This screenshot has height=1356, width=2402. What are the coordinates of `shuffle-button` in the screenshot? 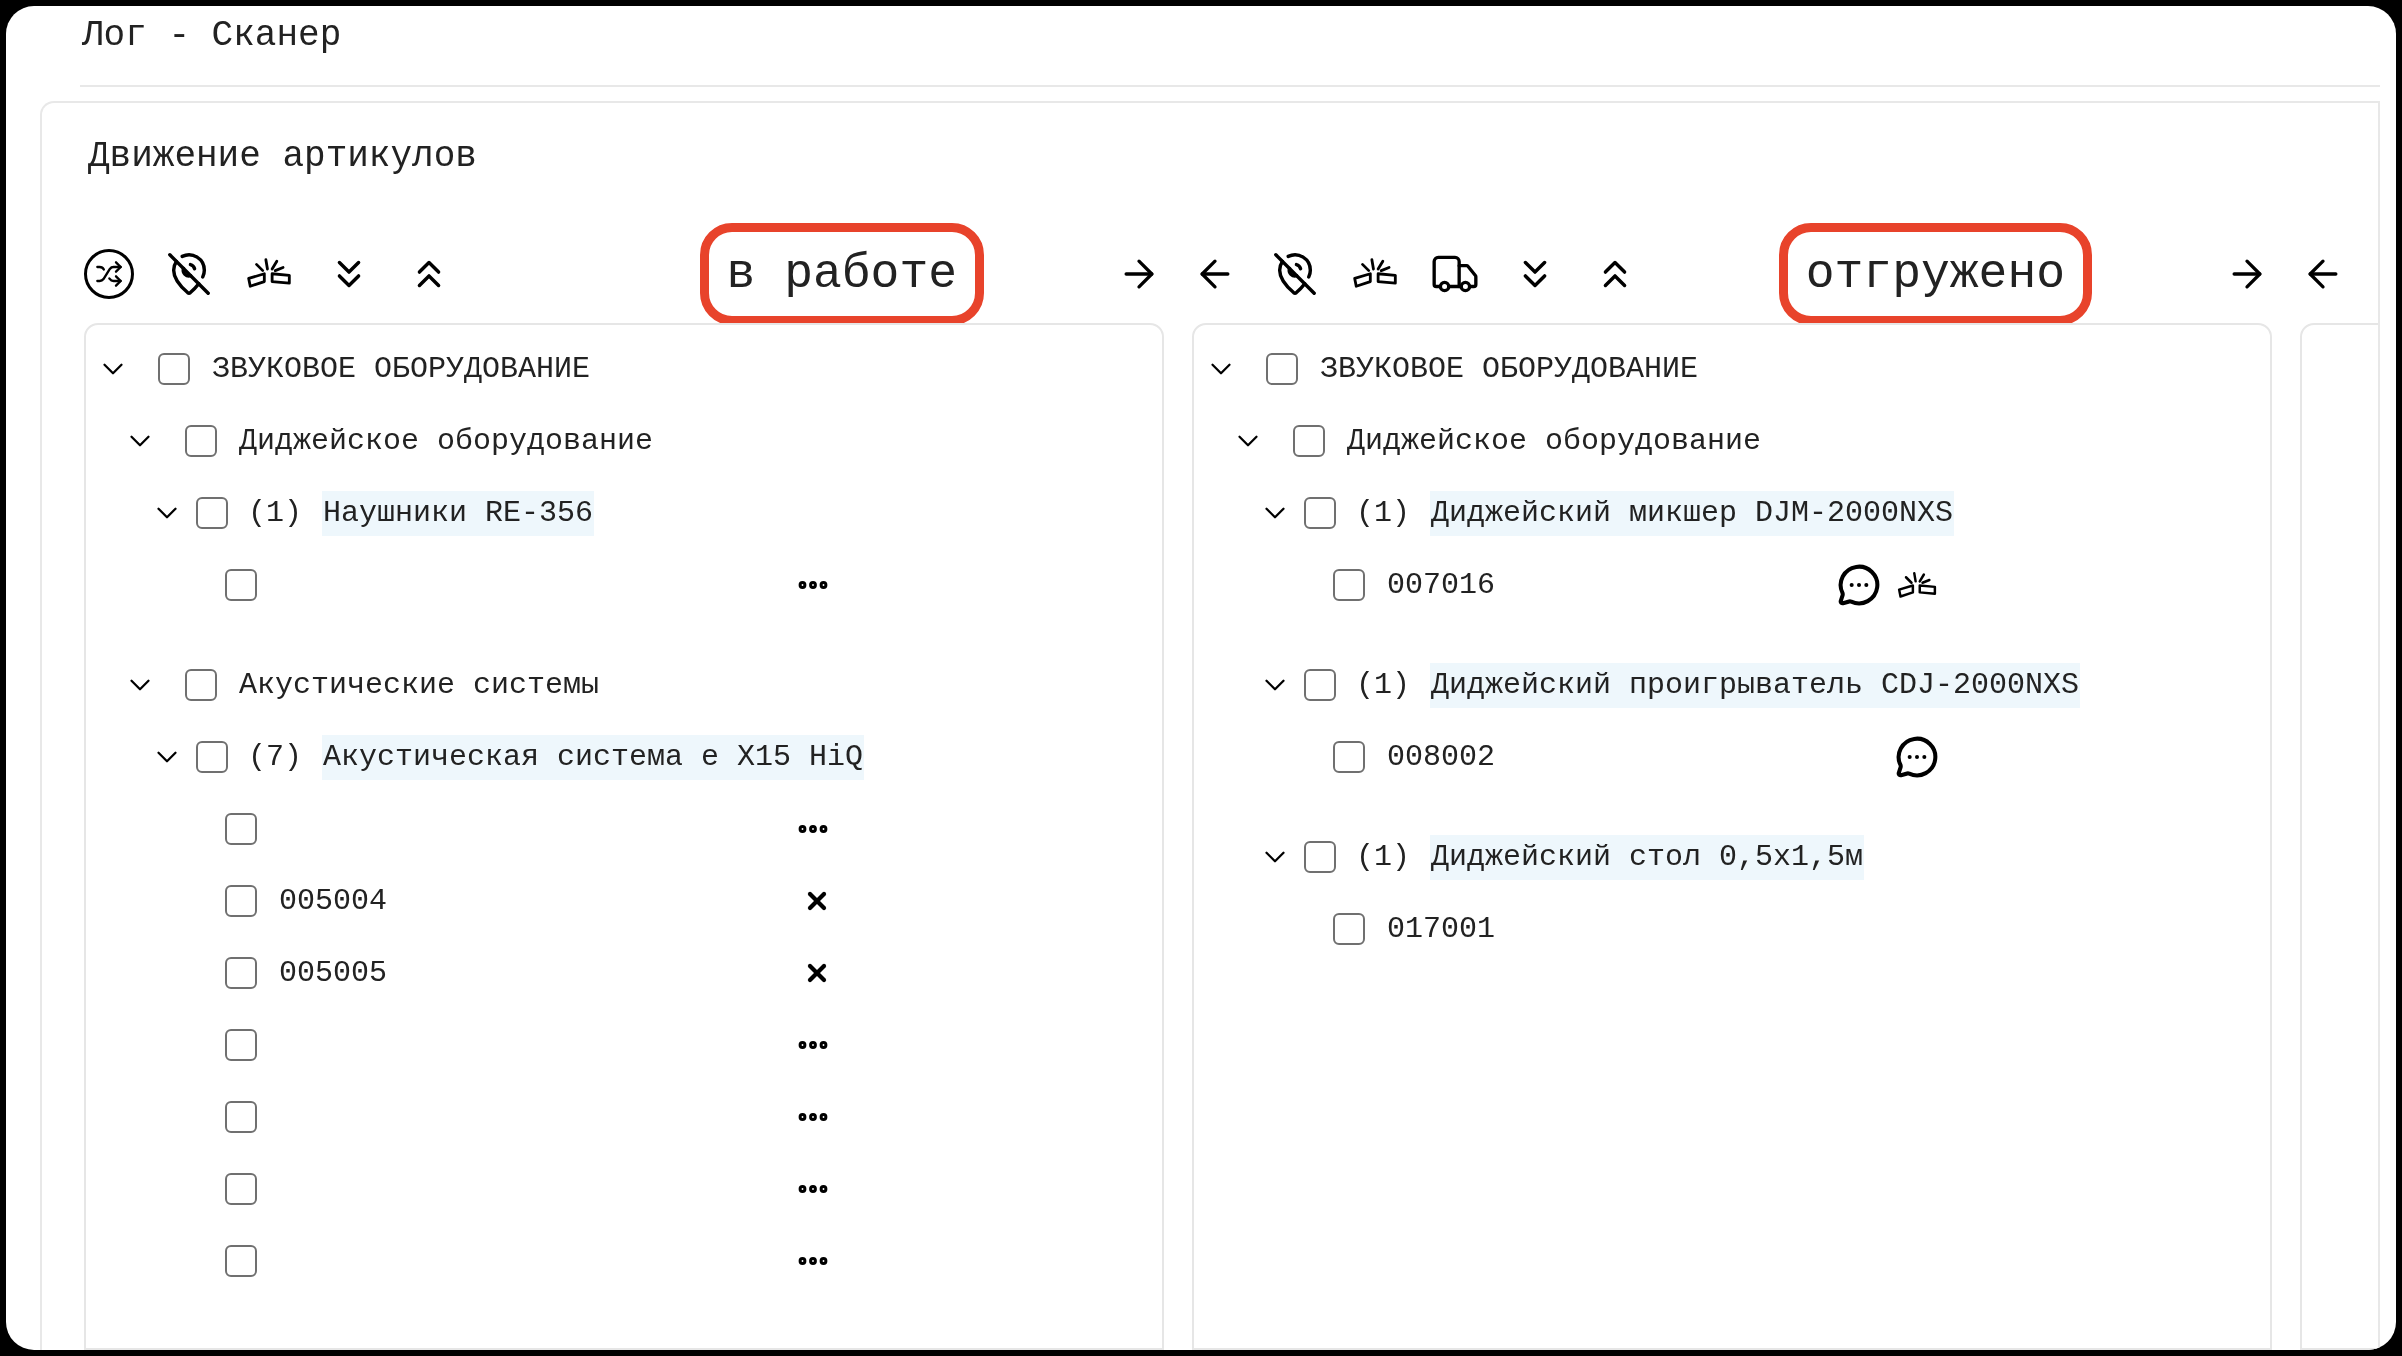 It's located at (109, 274).